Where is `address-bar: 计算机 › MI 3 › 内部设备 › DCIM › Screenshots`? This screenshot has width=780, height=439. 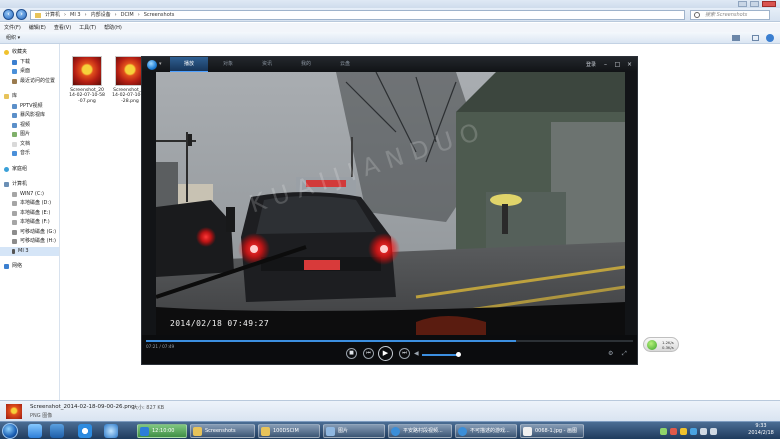
address-bar: 计算机 › MI 3 › 内部设备 › DCIM › Screenshots is located at coordinates (357, 15).